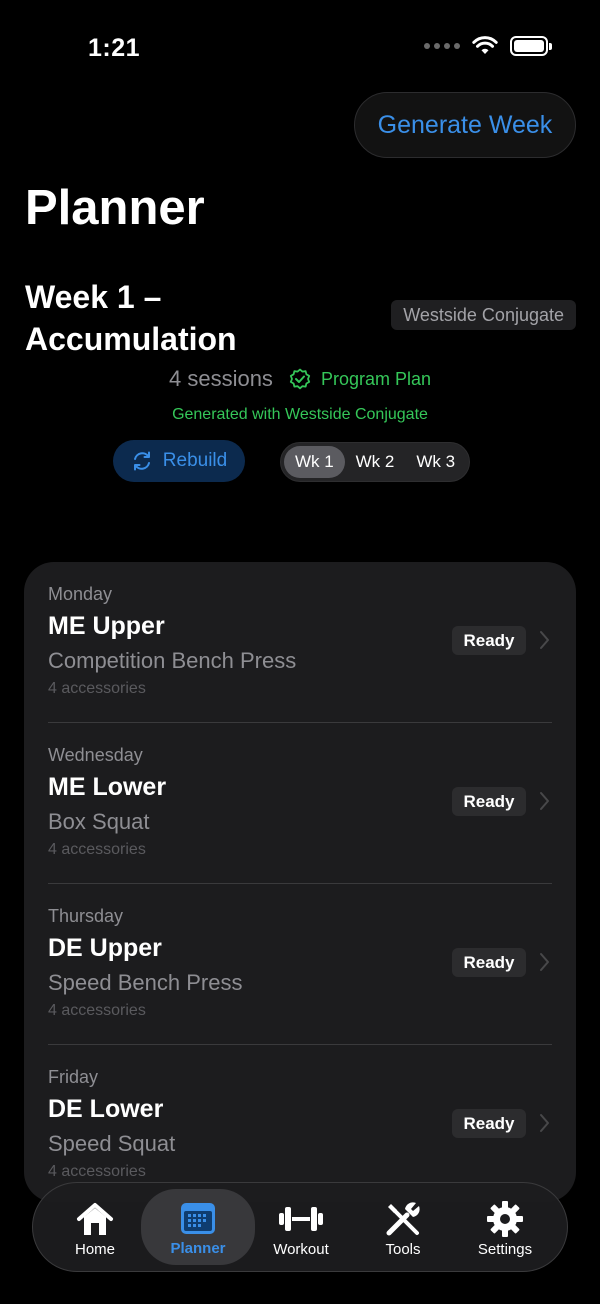  Describe the element at coordinates (300, 414) in the screenshot. I see `generated-with-text: Generated with Westside Conjugate` at that location.